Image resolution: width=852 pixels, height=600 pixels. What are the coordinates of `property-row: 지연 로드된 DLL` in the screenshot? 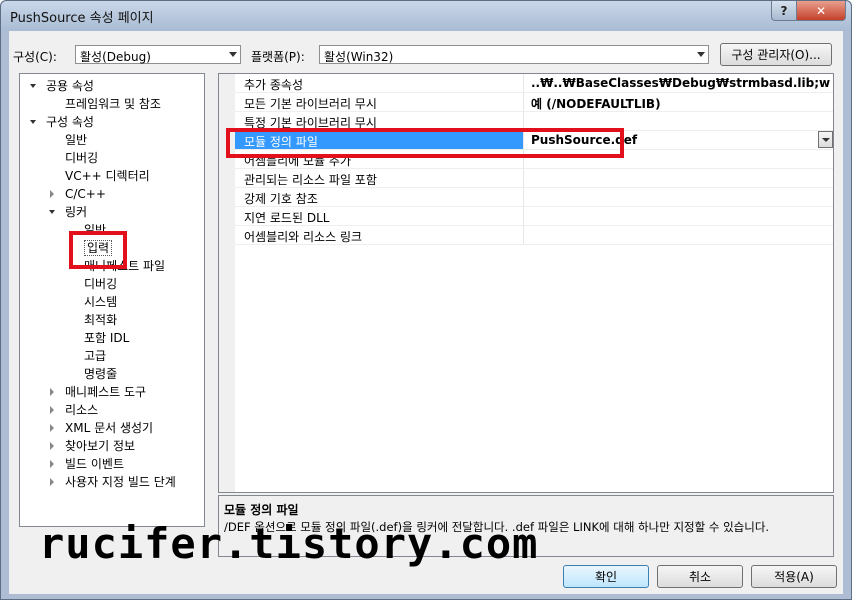 It's located at (534, 216).